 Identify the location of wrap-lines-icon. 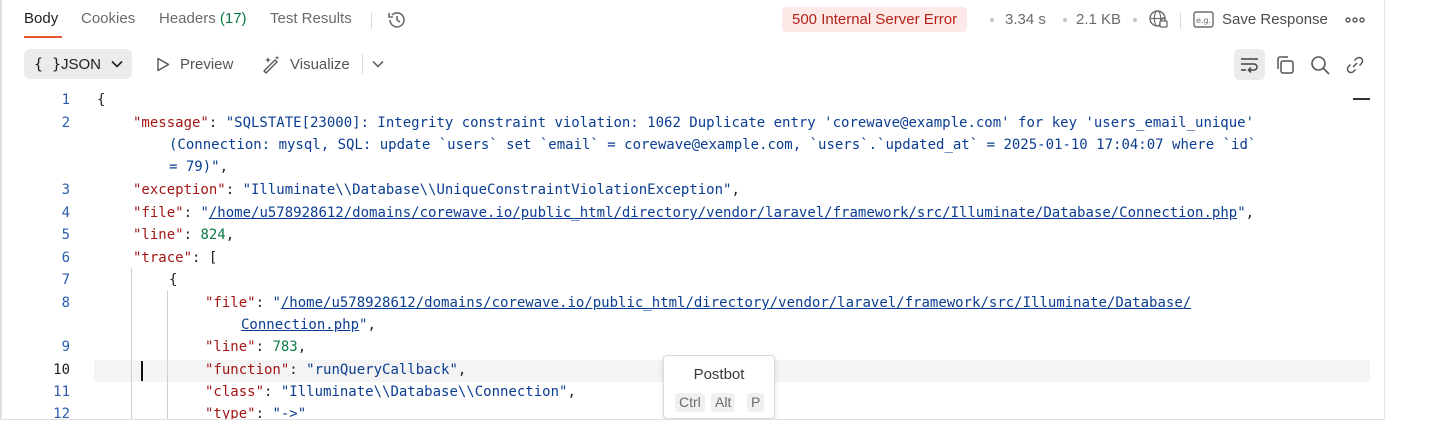
(1249, 66).